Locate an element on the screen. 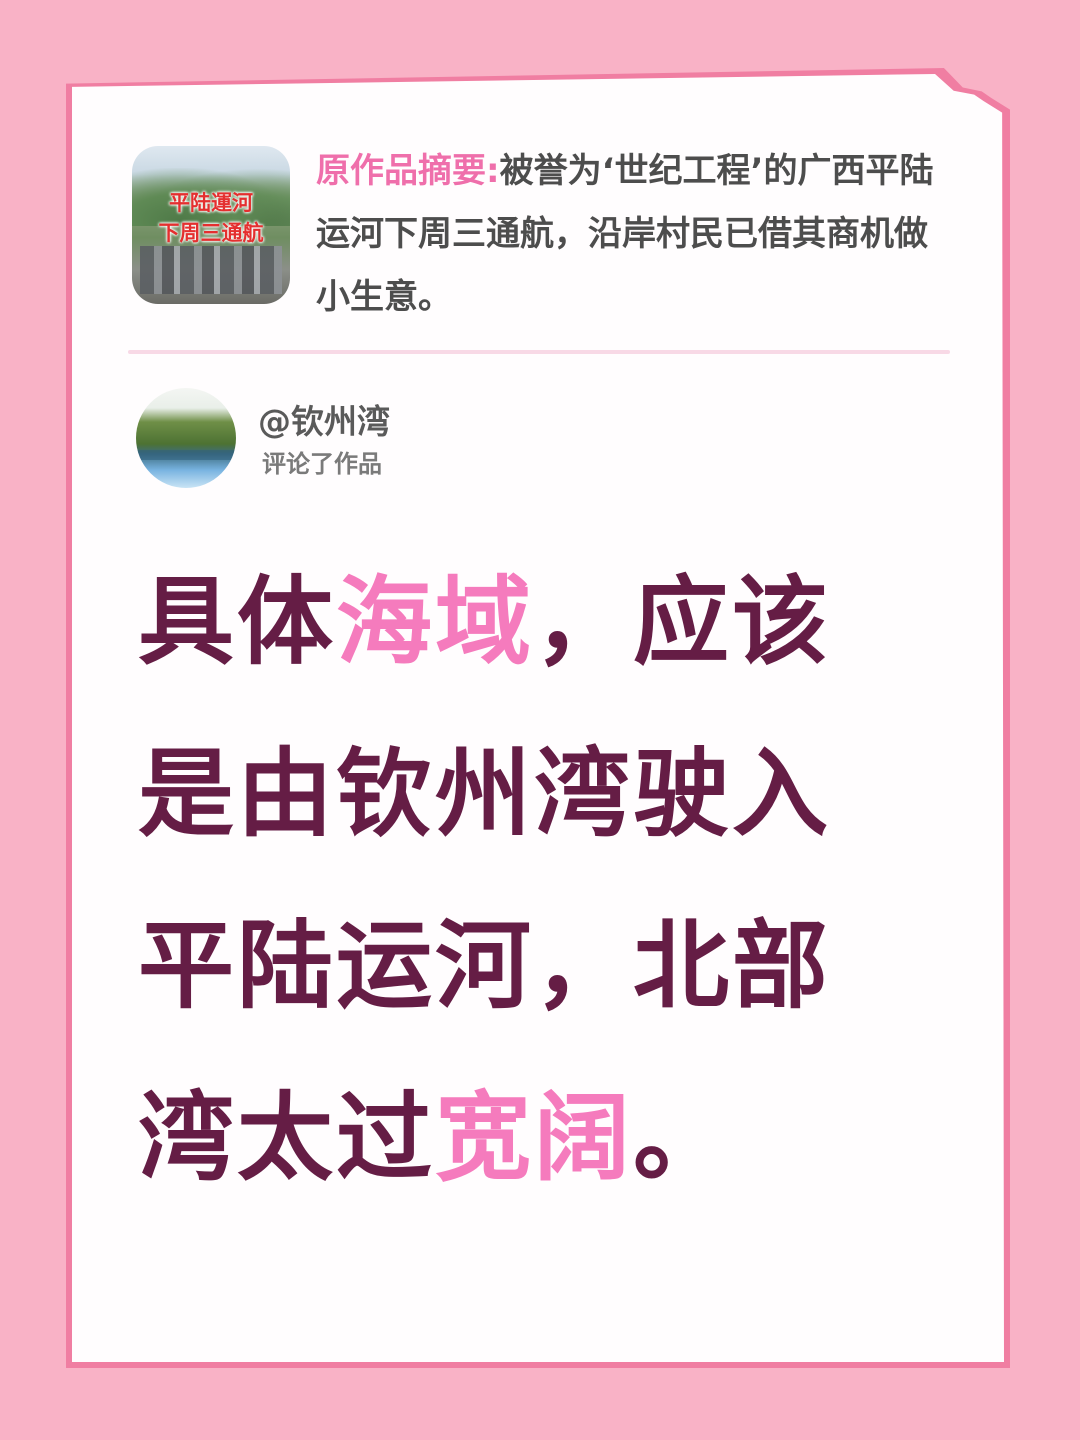 This screenshot has width=1080, height=1440. divider is located at coordinates (539, 352).